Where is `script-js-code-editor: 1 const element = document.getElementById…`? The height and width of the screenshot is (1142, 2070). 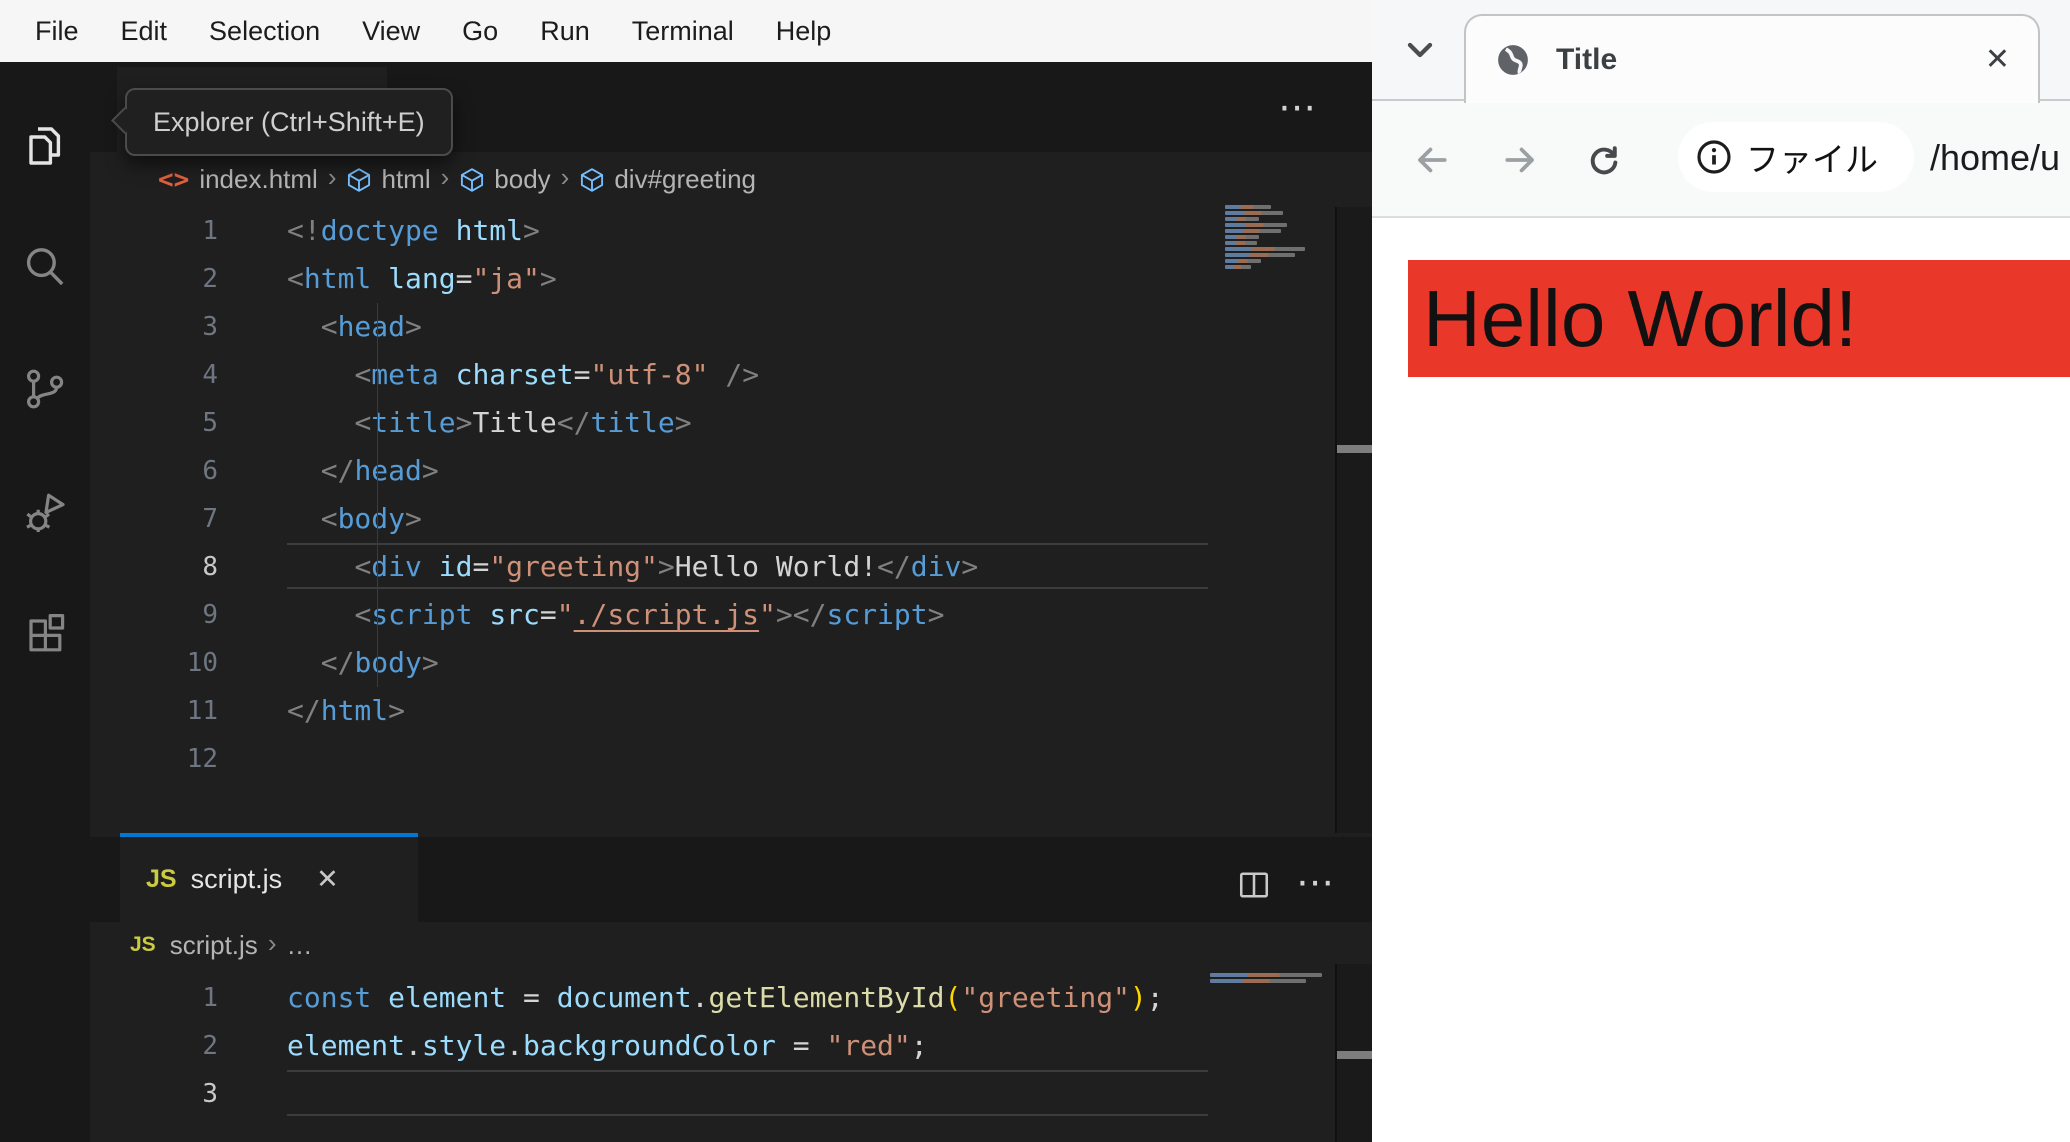 script-js-code-editor: 1 const element = document.getElementById… is located at coordinates (731, 1058).